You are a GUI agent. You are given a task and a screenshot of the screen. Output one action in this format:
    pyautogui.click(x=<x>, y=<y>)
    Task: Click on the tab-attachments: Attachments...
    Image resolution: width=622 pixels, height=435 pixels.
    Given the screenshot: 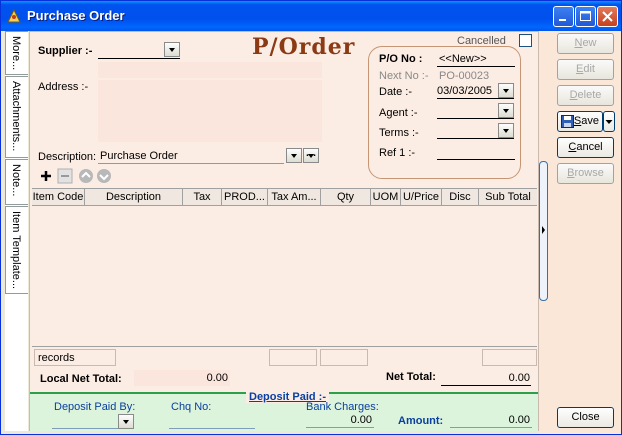 What is the action you would take?
    pyautogui.click(x=16, y=117)
    